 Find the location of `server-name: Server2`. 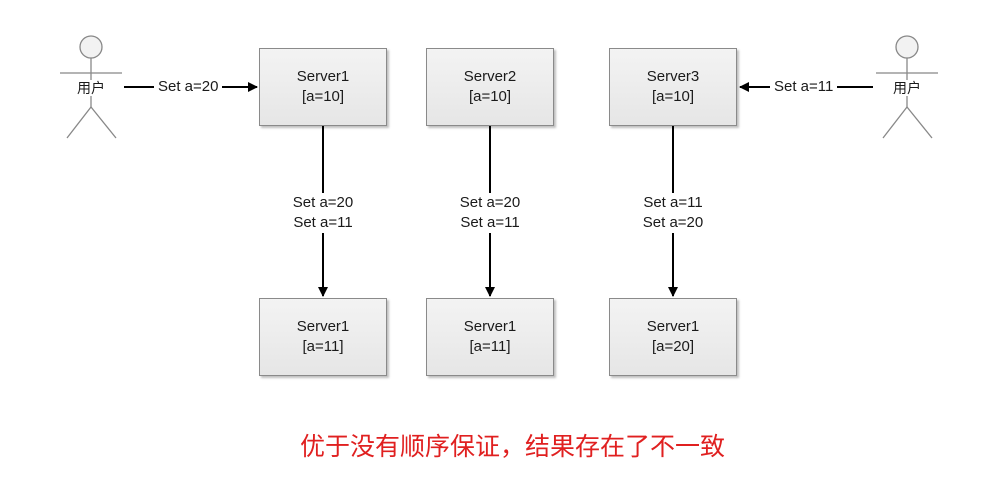

server-name: Server2 is located at coordinates (490, 76).